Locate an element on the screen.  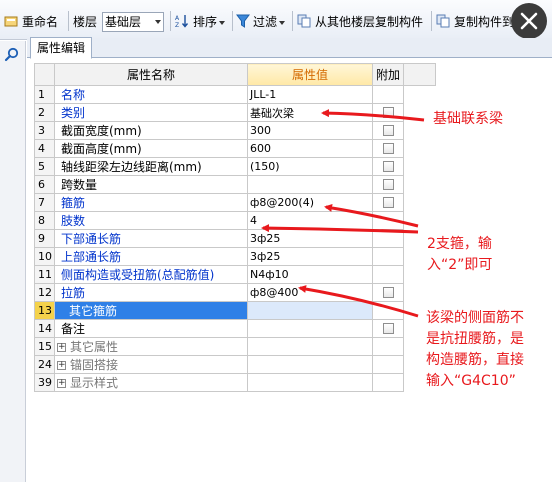
tab-property-editor: 属性编辑 is located at coordinates (61, 48).